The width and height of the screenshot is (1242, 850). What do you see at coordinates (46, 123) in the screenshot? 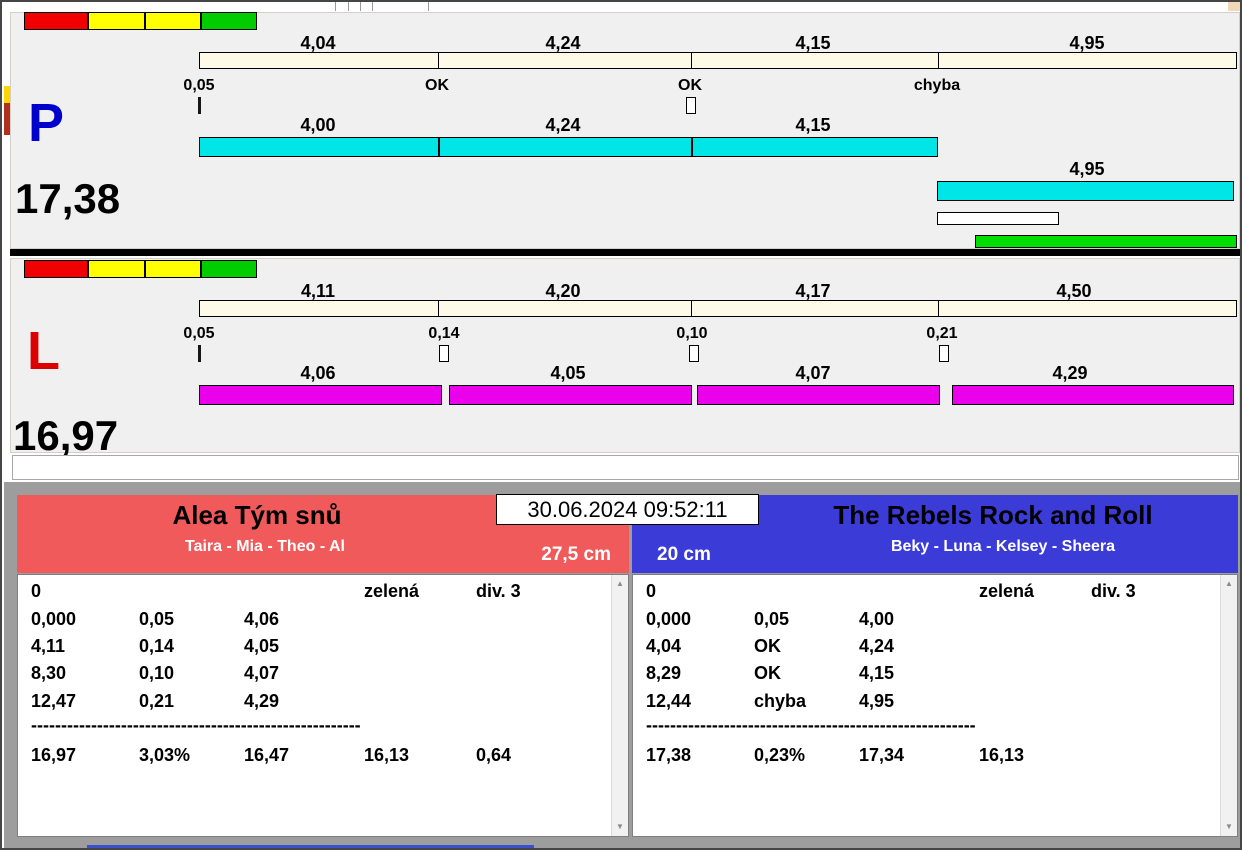
I see `lane-p-letter: P` at bounding box center [46, 123].